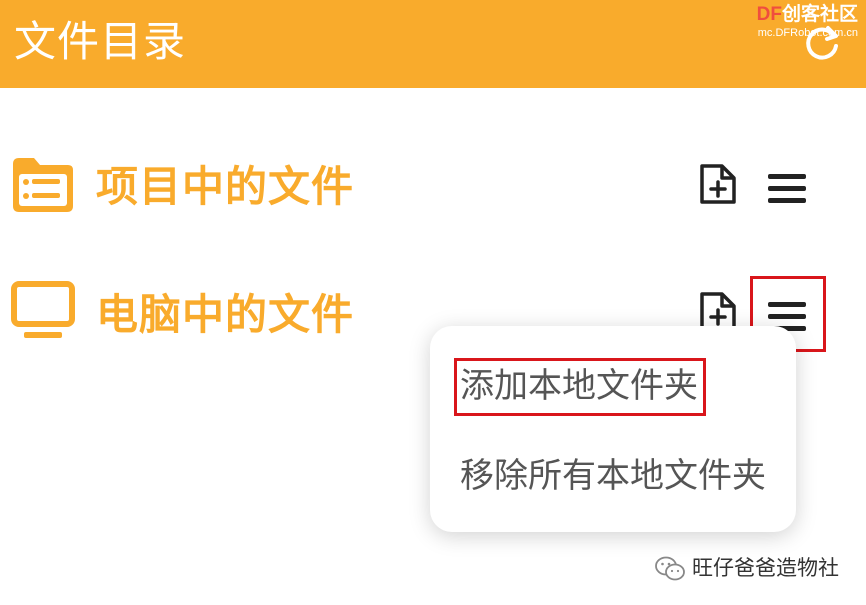 This screenshot has height=605, width=866. Describe the element at coordinates (225, 314) in the screenshot. I see `section-label-computer: 电脑中的文件` at that location.